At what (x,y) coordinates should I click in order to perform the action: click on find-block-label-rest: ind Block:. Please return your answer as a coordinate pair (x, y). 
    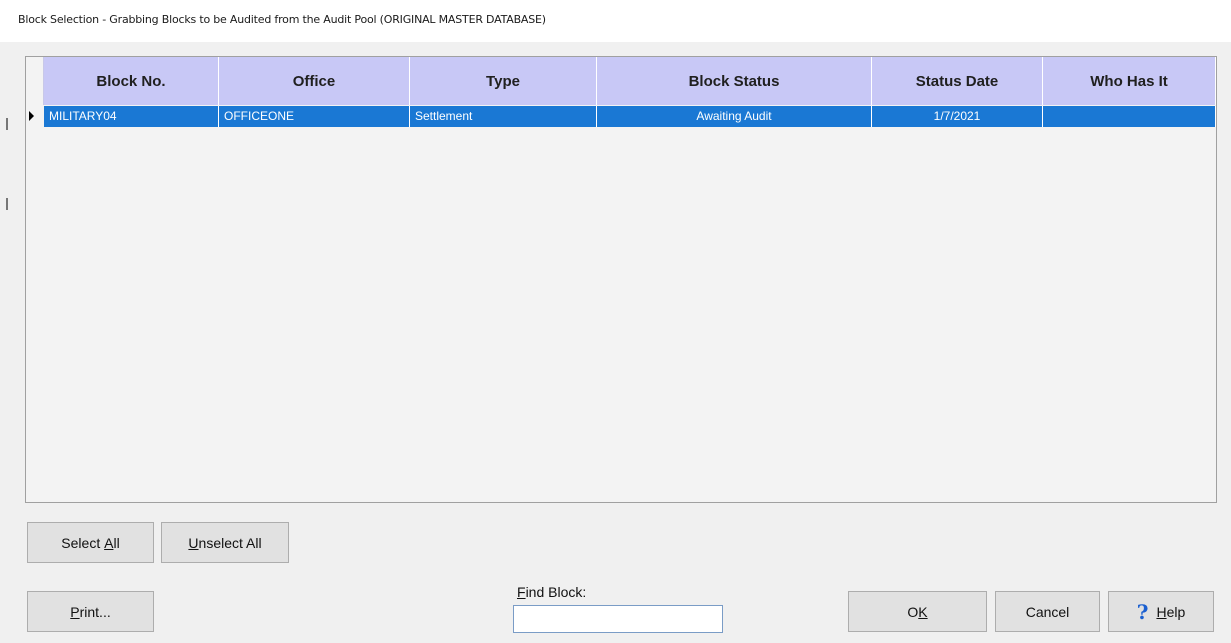
    Looking at the image, I should click on (556, 592).